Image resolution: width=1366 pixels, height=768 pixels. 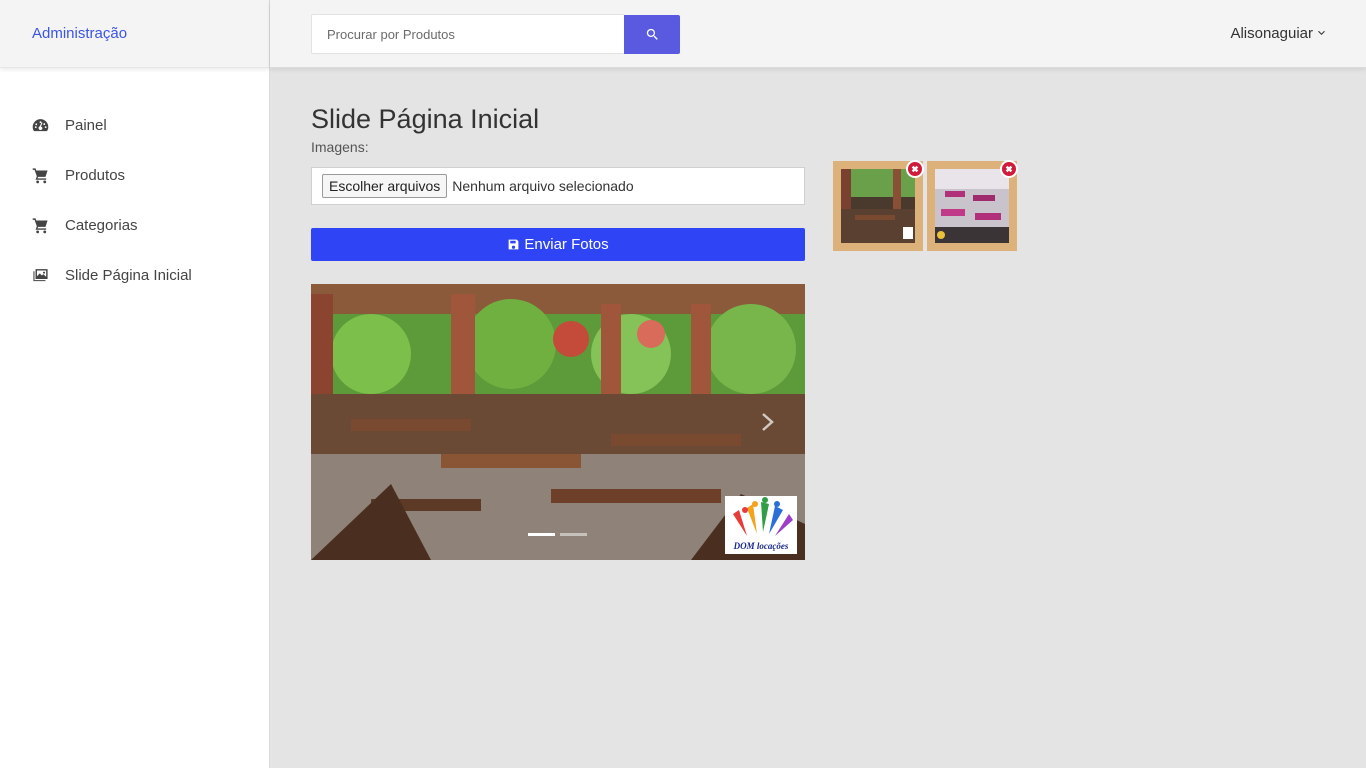 I want to click on sidebar-item-categorias: Categorias, so click(x=134, y=225).